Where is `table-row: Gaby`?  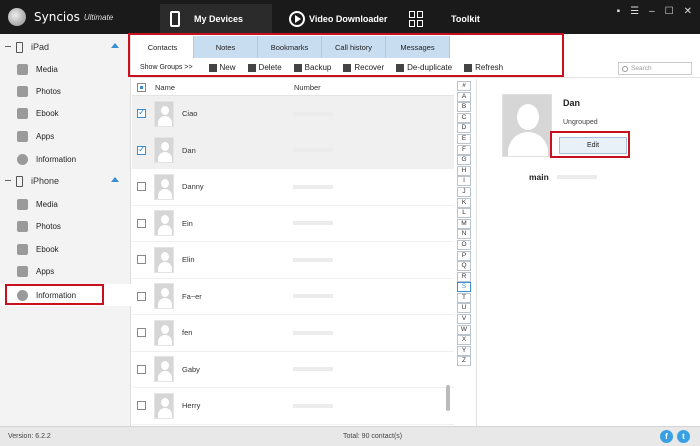 table-row: Gaby is located at coordinates (293, 370).